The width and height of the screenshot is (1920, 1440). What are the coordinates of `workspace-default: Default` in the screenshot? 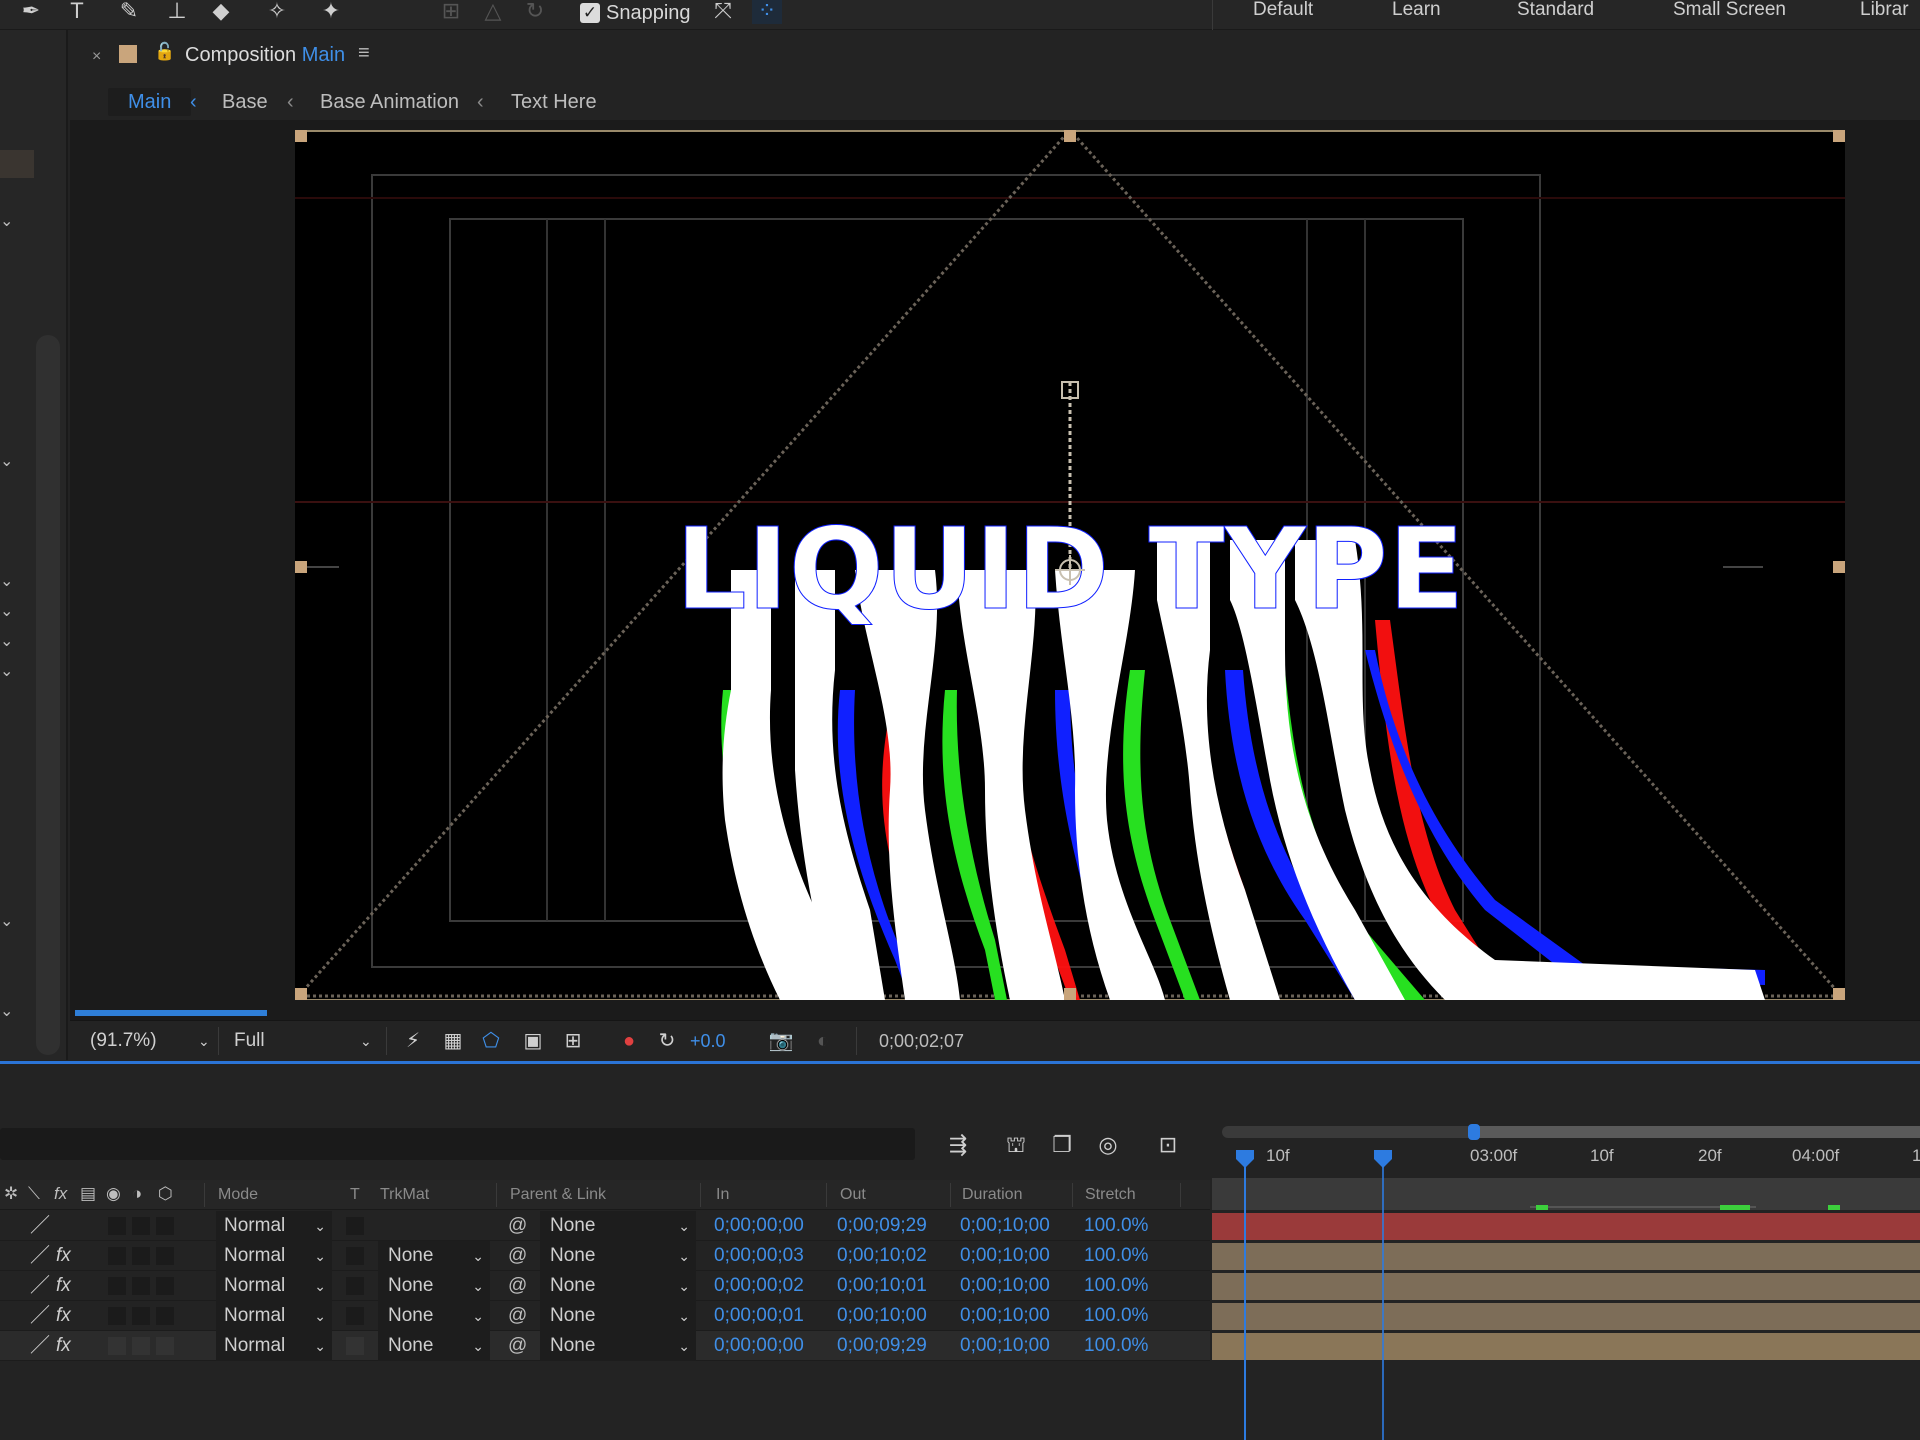 It's located at (1283, 10).